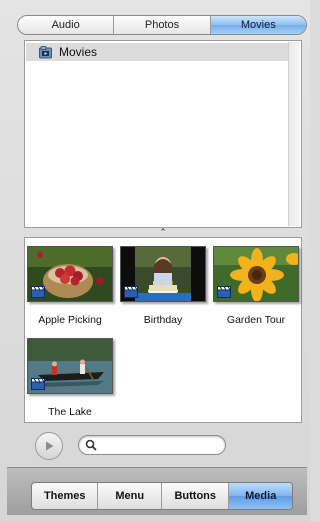  Describe the element at coordinates (70, 412) in the screenshot. I see `media-title: The Lake` at that location.